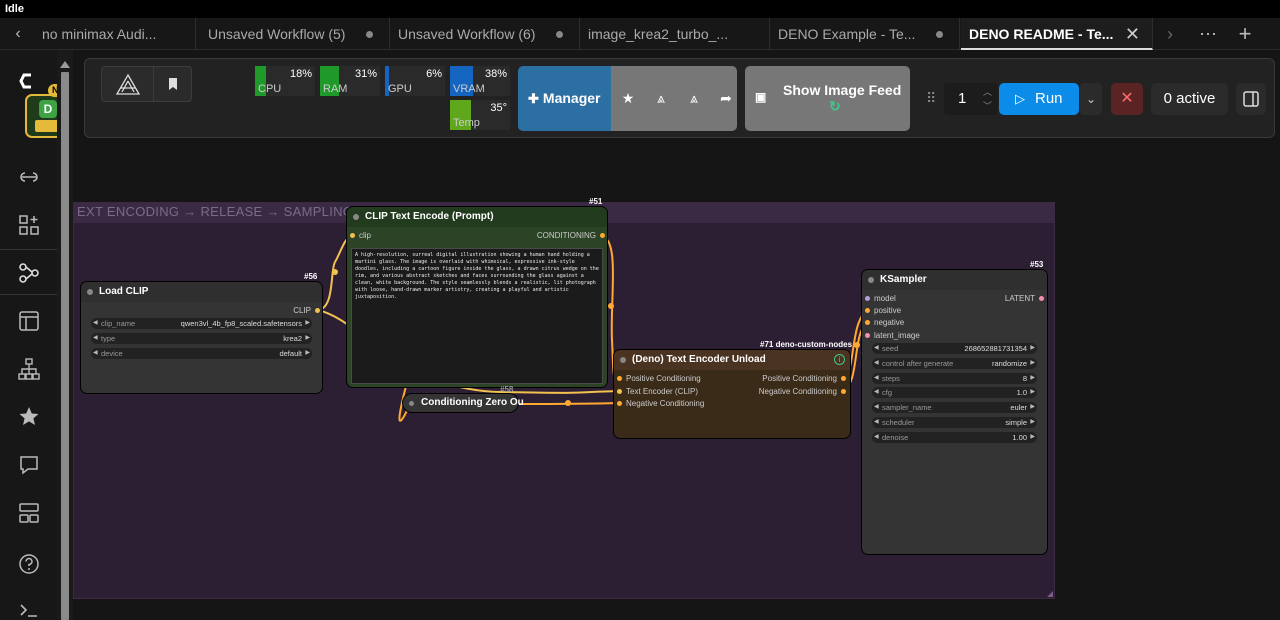 Image resolution: width=1280 pixels, height=620 pixels. What do you see at coordinates (891, 378) in the screenshot?
I see `widget-label: steps` at bounding box center [891, 378].